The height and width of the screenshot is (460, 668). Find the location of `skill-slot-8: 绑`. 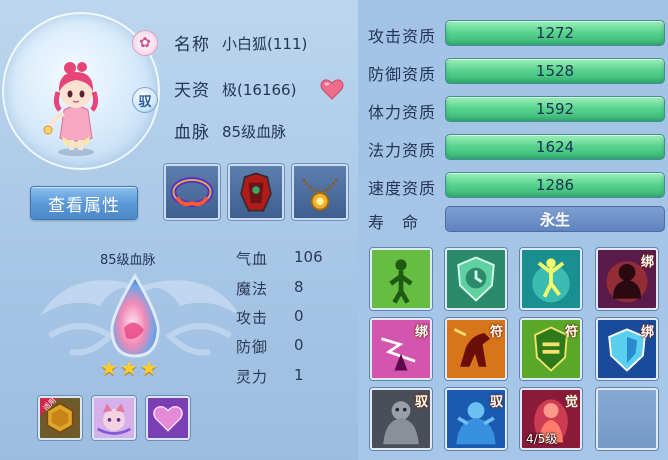

skill-slot-8: 绑 is located at coordinates (627, 349).